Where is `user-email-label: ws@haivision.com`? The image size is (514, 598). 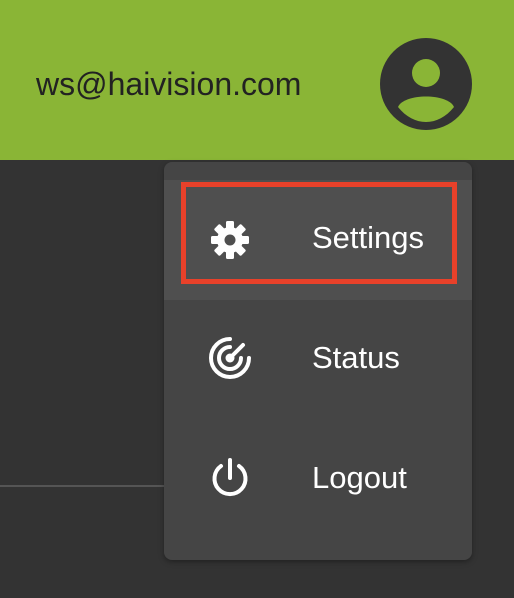 user-email-label: ws@haivision.com is located at coordinates (169, 84).